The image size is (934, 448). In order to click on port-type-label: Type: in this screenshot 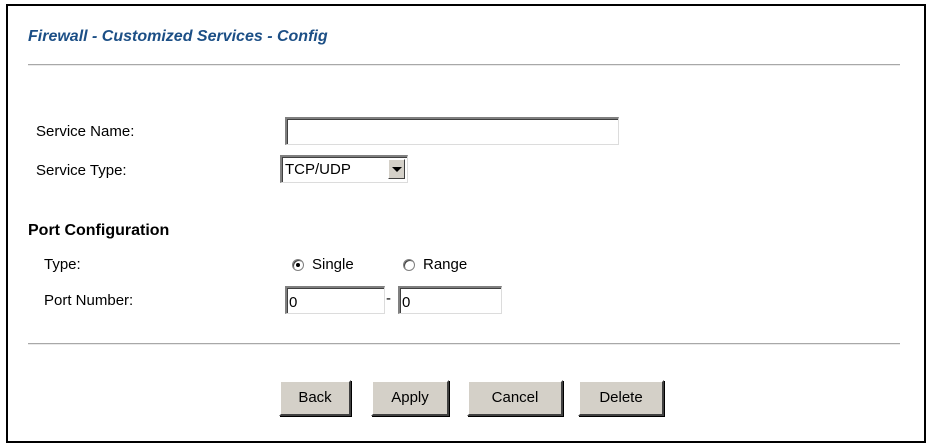, I will do `click(62, 264)`.